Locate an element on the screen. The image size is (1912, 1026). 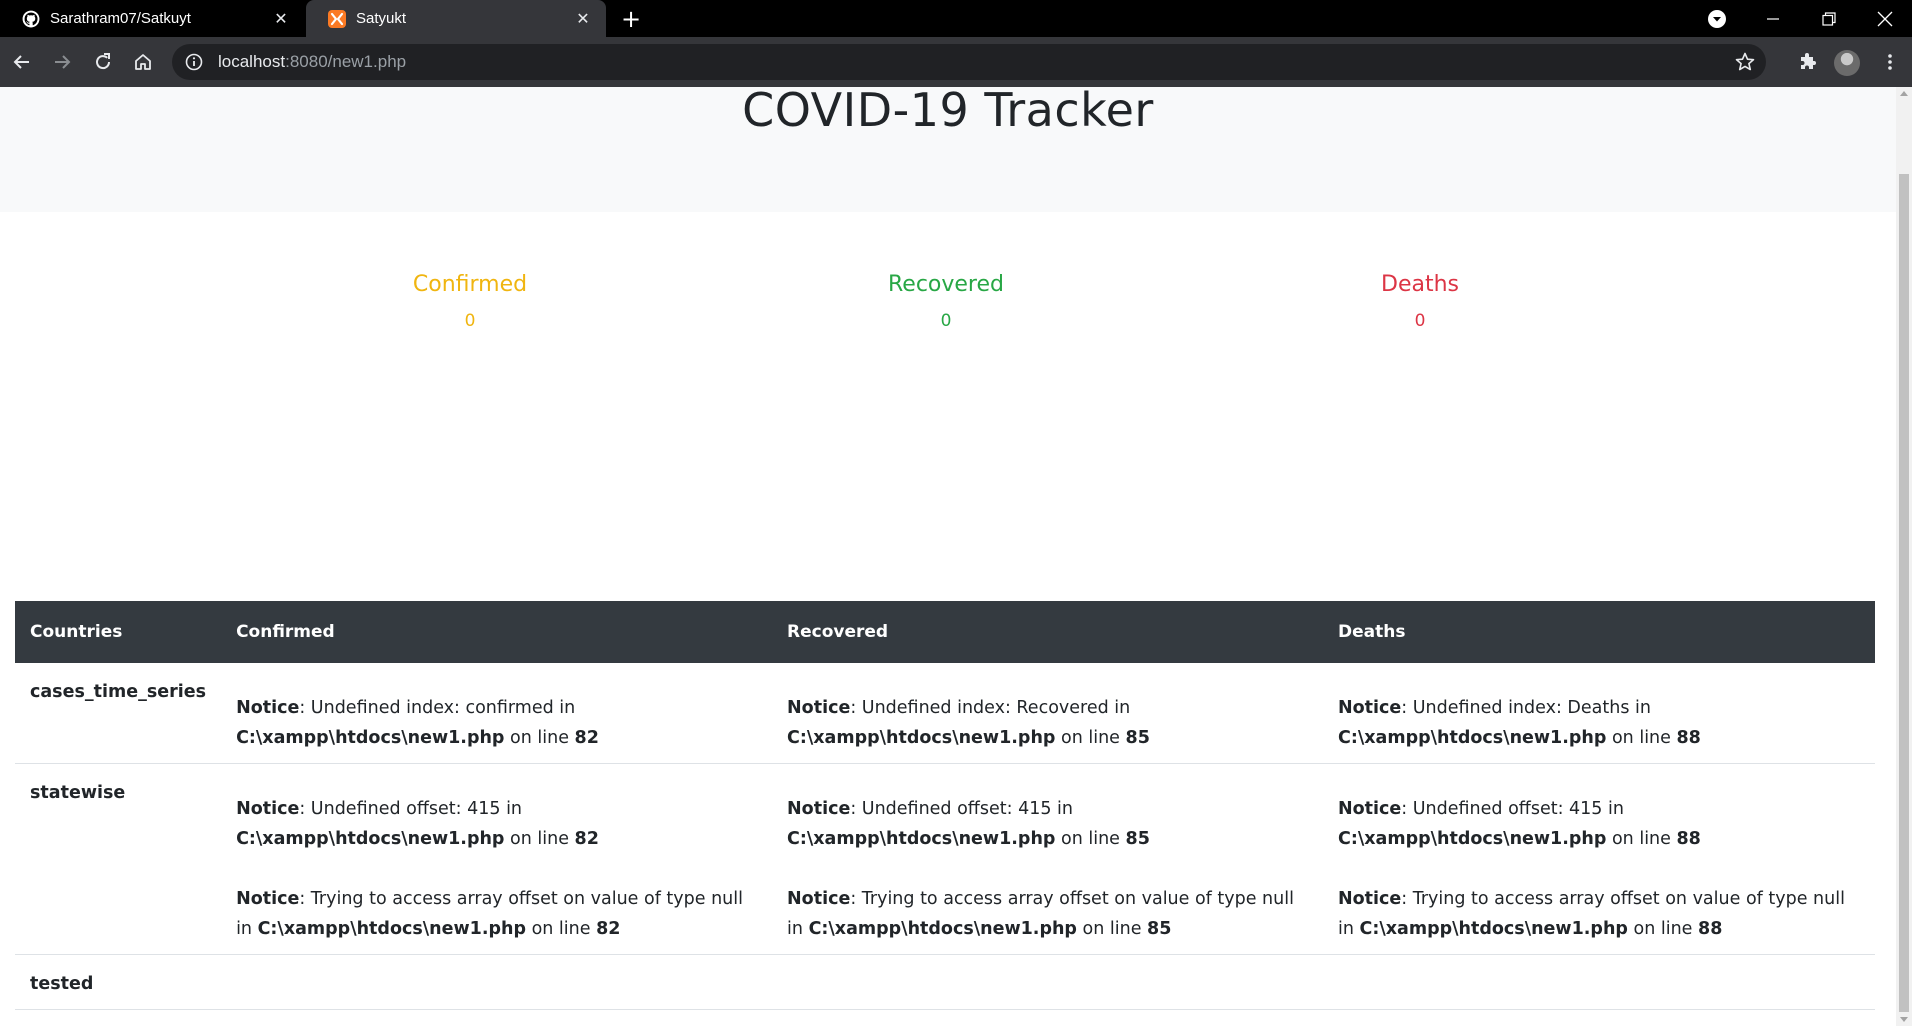
stat-recovered: Recovered 0 is located at coordinates (946, 301).